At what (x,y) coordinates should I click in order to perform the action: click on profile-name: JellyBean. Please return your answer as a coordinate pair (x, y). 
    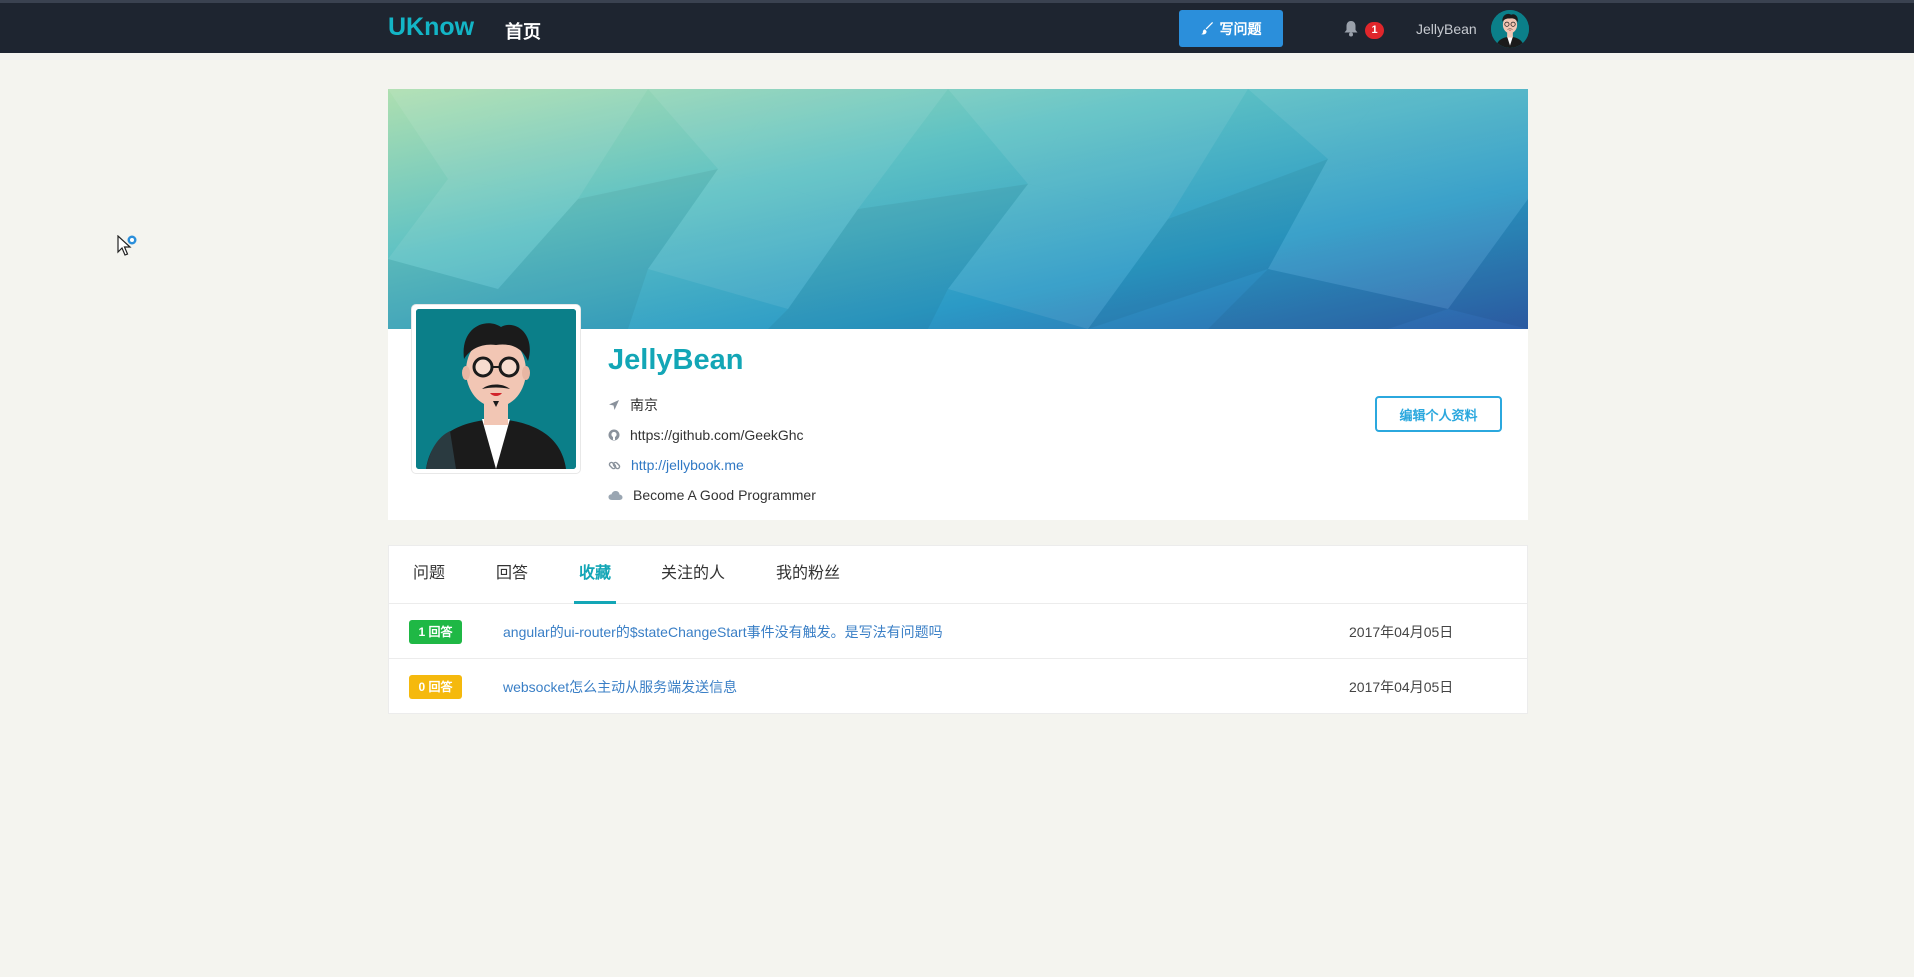
    Looking at the image, I should click on (676, 360).